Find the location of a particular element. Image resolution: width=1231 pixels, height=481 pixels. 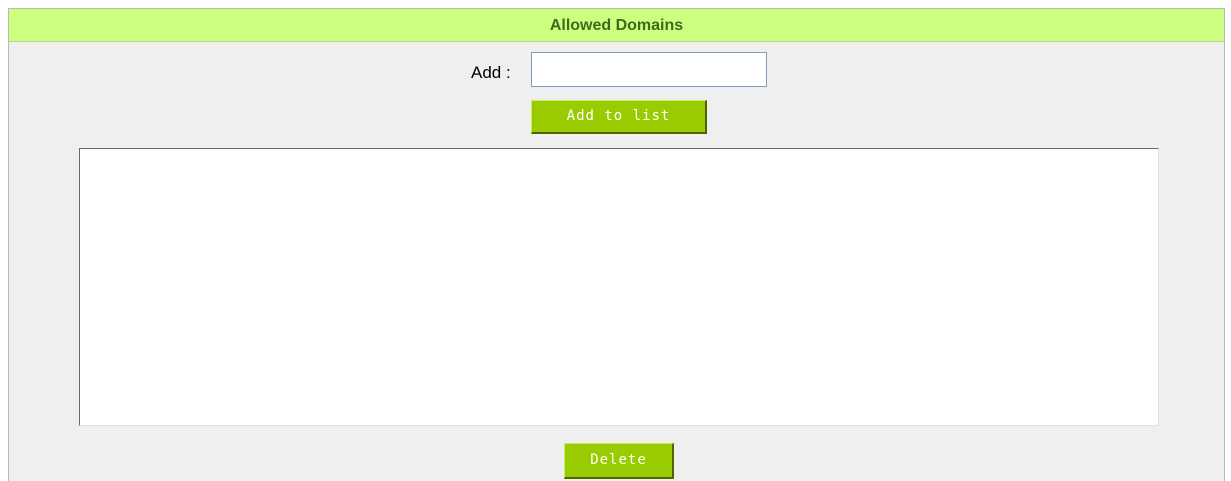

panel-title: Allowed Domains is located at coordinates (616, 25).